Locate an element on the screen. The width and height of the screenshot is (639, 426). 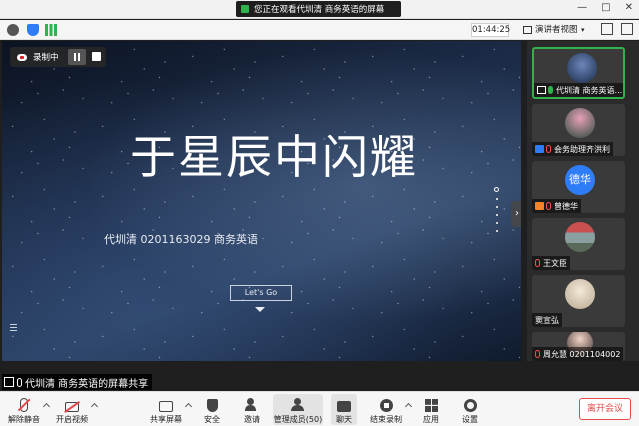
participant-name-bar: 周允慧 0201104002 is located at coordinates (578, 354).